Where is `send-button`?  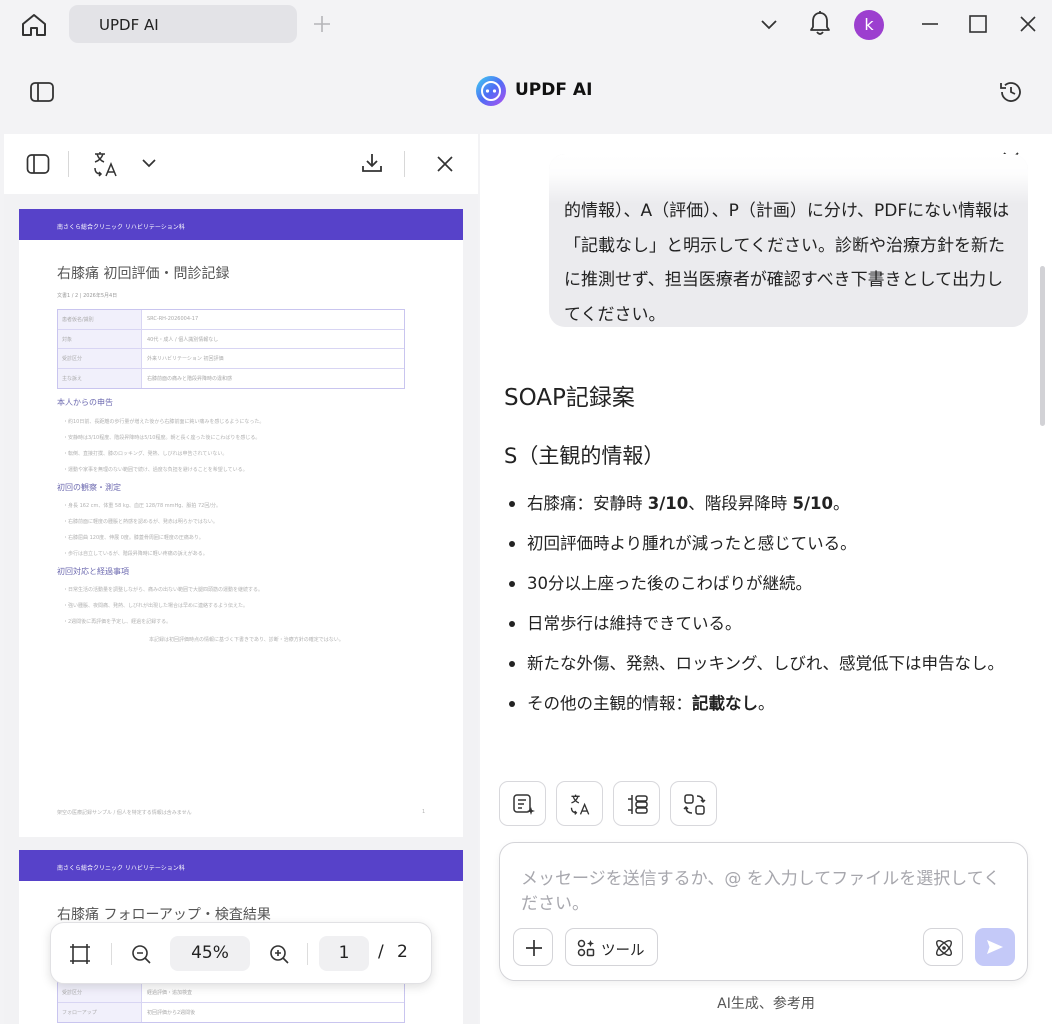 send-button is located at coordinates (995, 947).